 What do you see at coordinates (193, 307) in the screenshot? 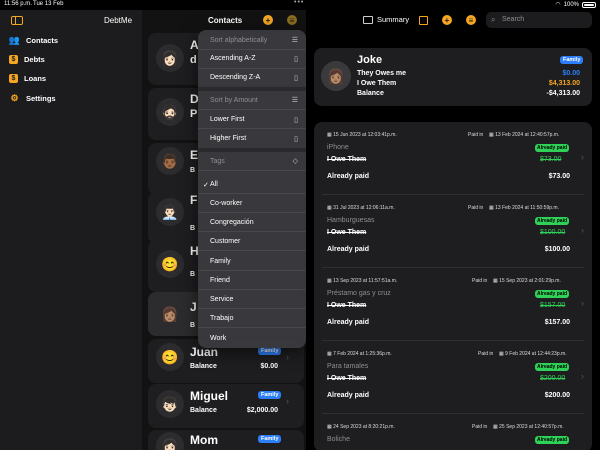
I see `contact-name: J` at bounding box center [193, 307].